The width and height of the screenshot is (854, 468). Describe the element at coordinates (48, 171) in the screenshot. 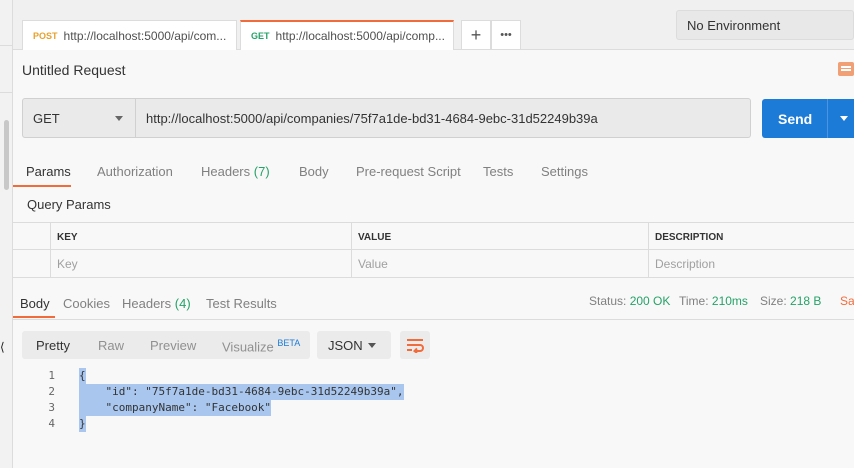

I see `tab-params: Params` at that location.